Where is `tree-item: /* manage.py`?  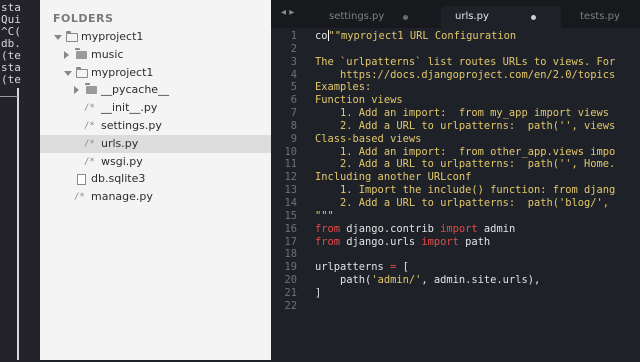
tree-item: /* manage.py is located at coordinates (155, 197).